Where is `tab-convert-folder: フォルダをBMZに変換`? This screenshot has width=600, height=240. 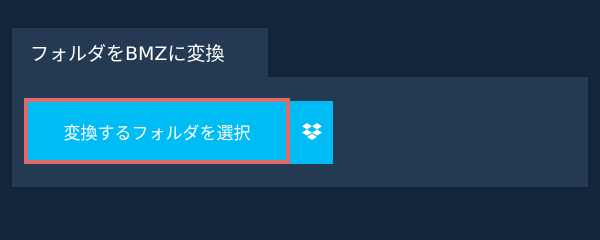
tab-convert-folder: フォルダをBMZに変換 is located at coordinates (140, 52).